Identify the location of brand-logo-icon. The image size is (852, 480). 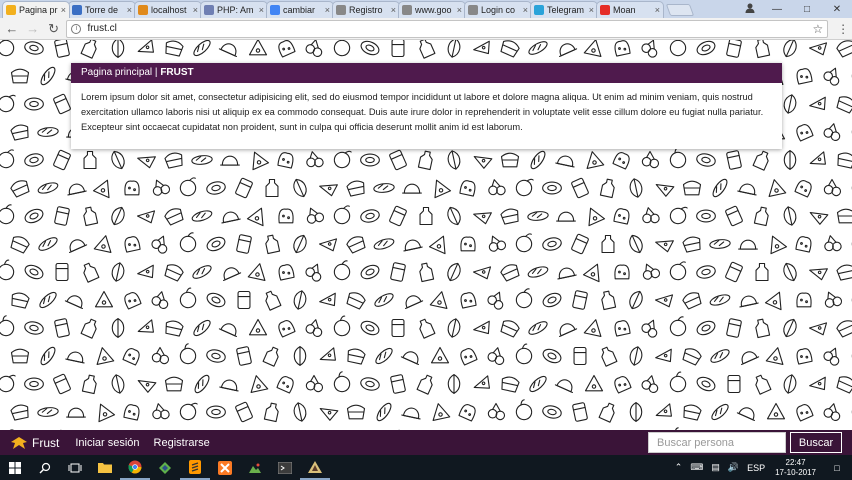
(19, 442).